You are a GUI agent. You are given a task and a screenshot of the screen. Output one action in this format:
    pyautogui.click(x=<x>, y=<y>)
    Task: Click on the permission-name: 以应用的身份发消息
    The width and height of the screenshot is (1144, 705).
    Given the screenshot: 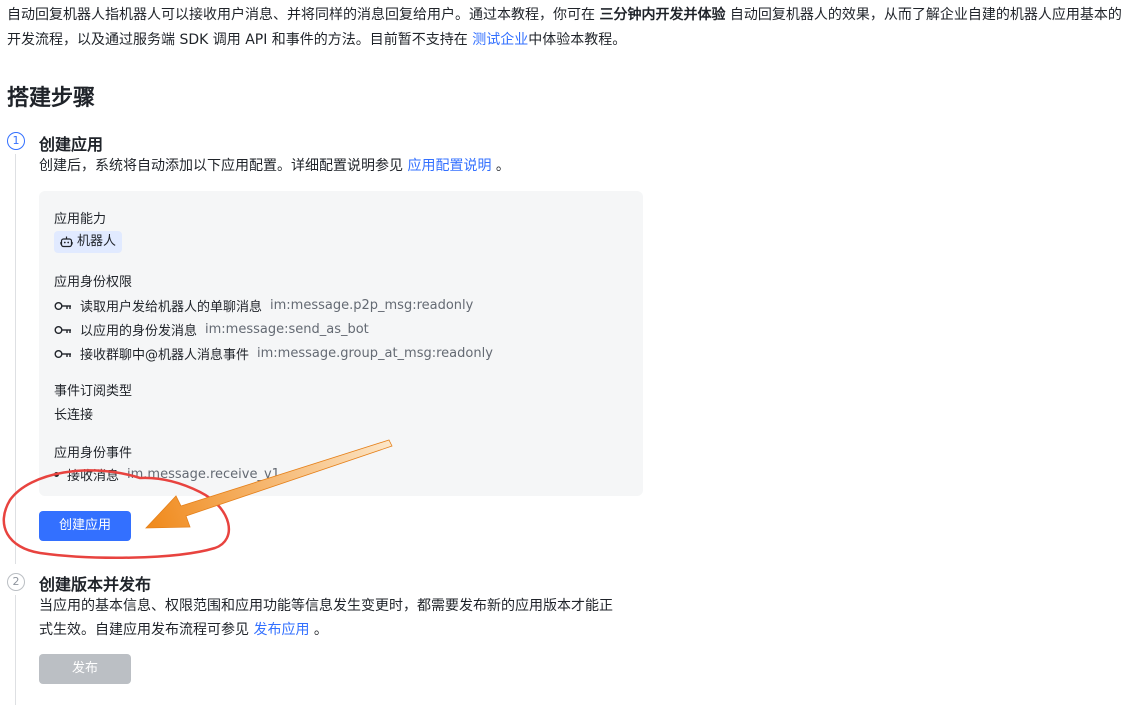 What is the action you would take?
    pyautogui.click(x=139, y=331)
    